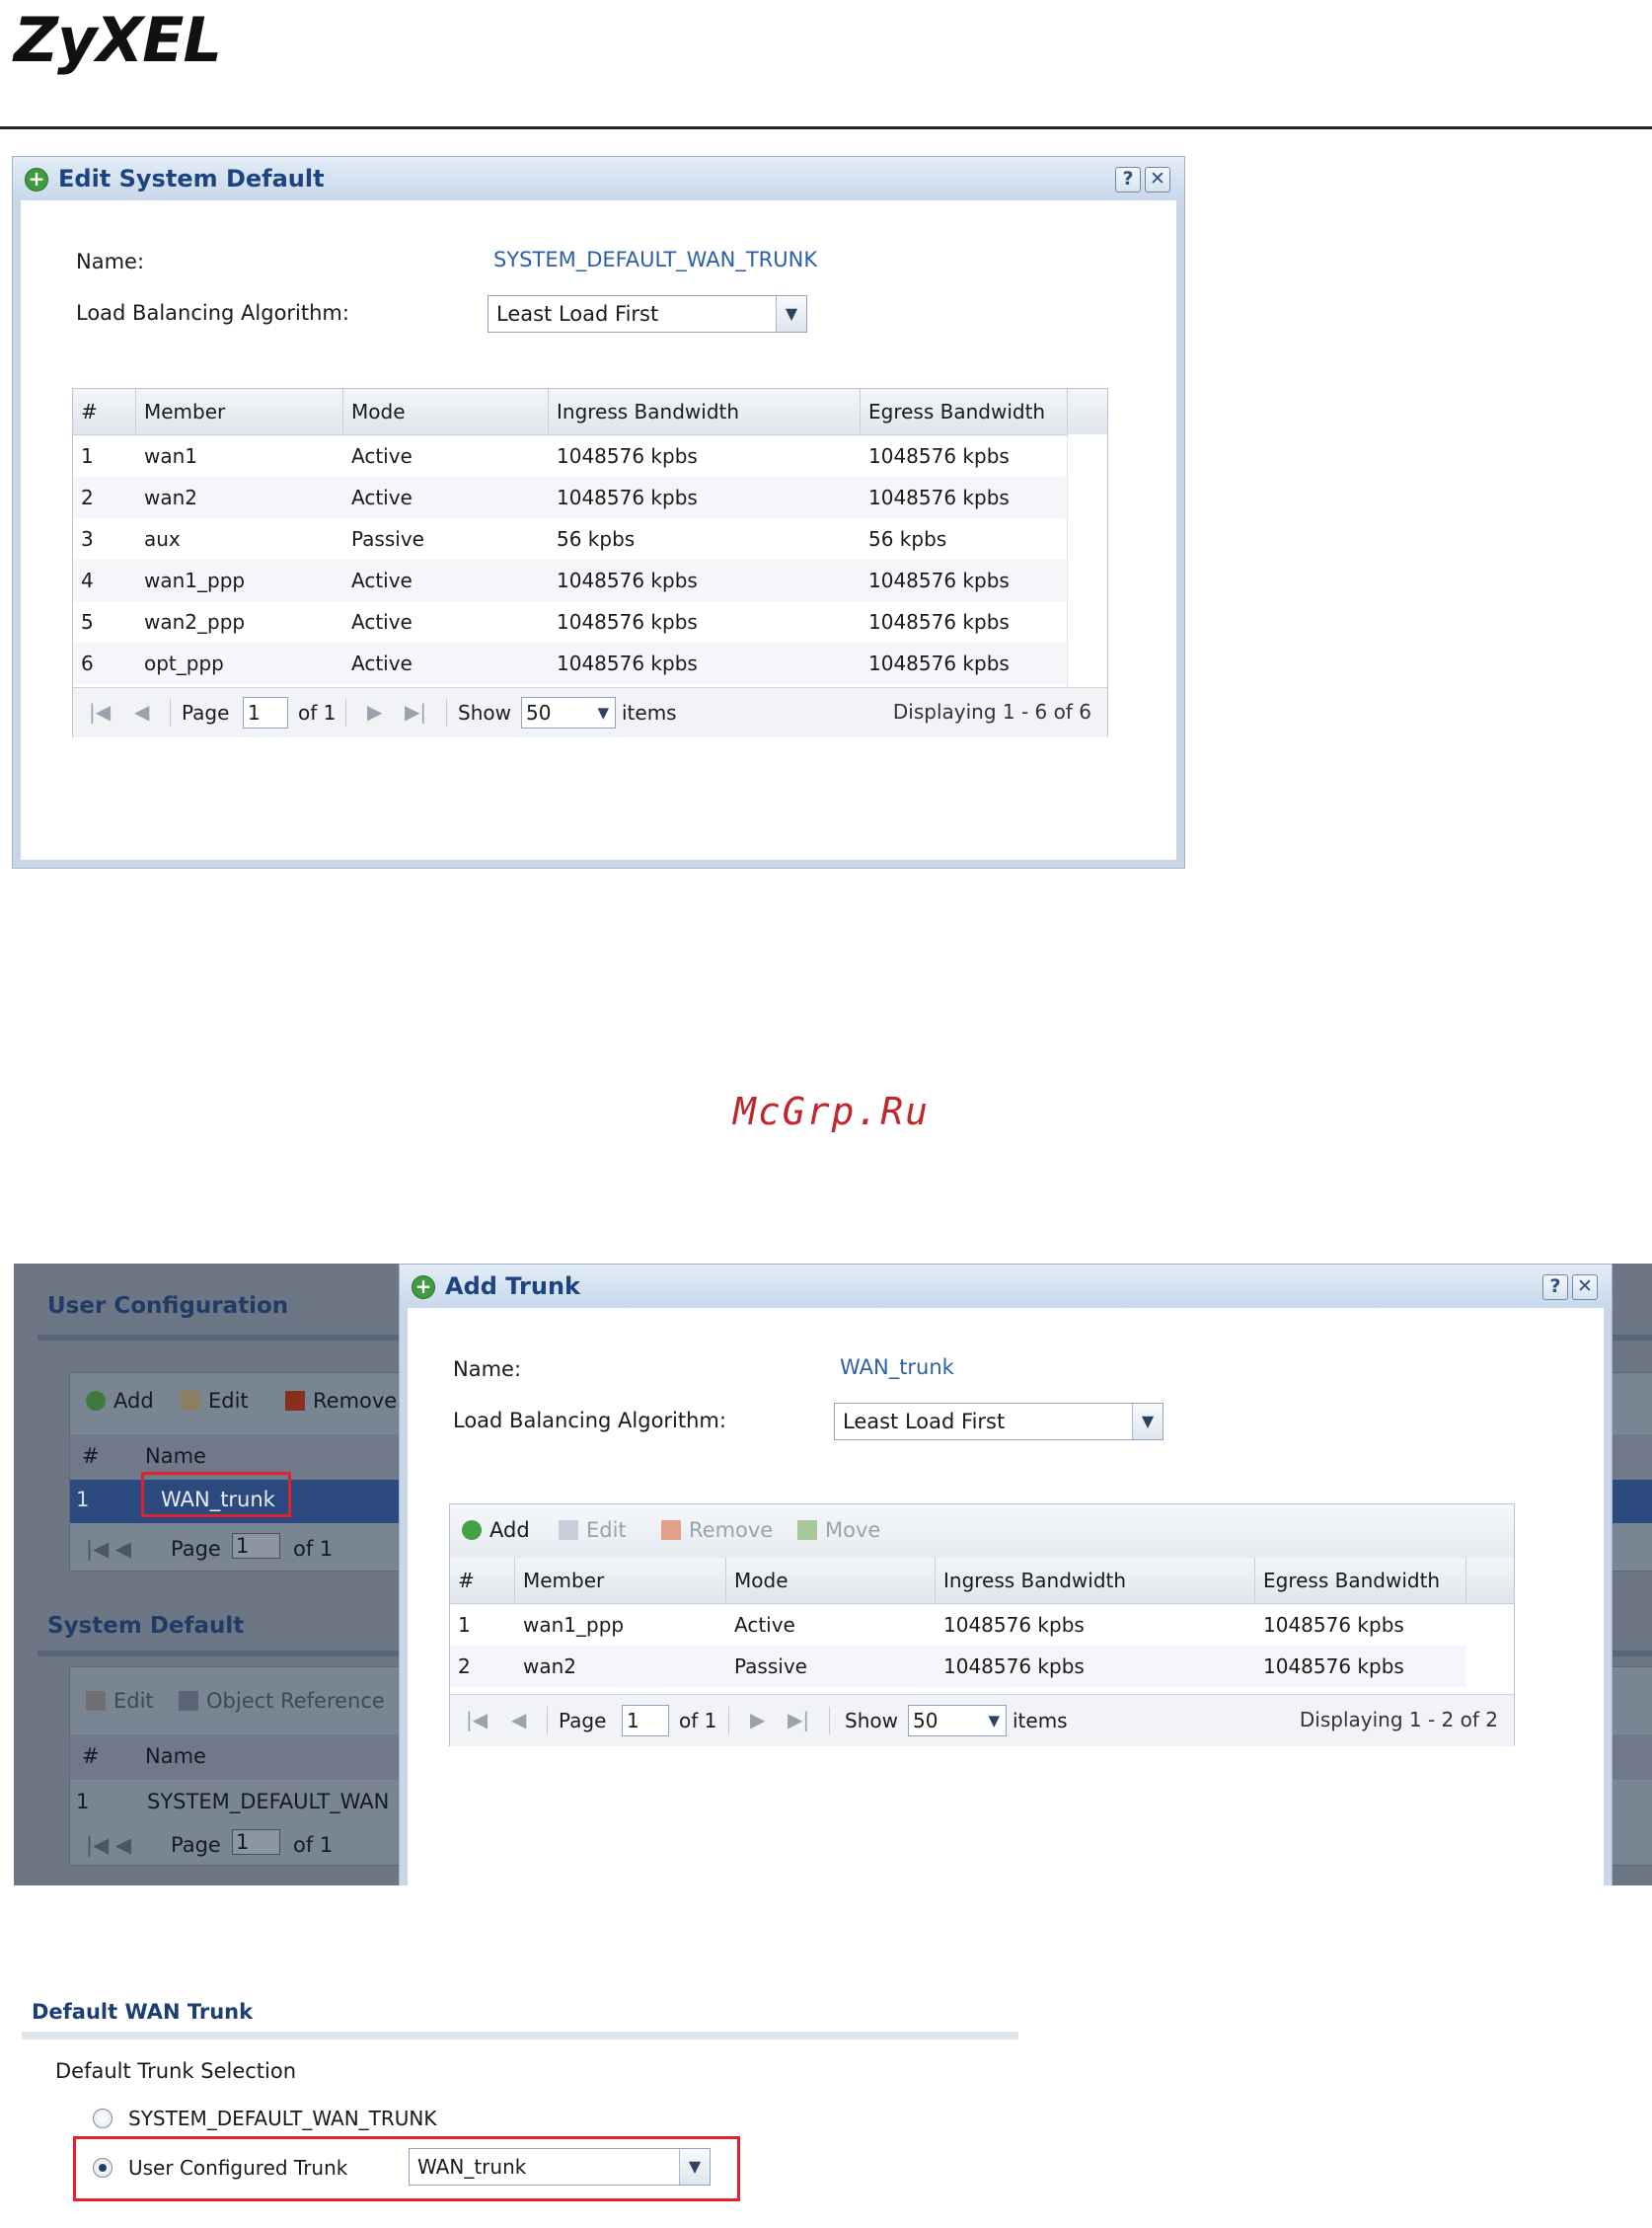  Describe the element at coordinates (807, 1530) in the screenshot. I see `move-icon` at that location.